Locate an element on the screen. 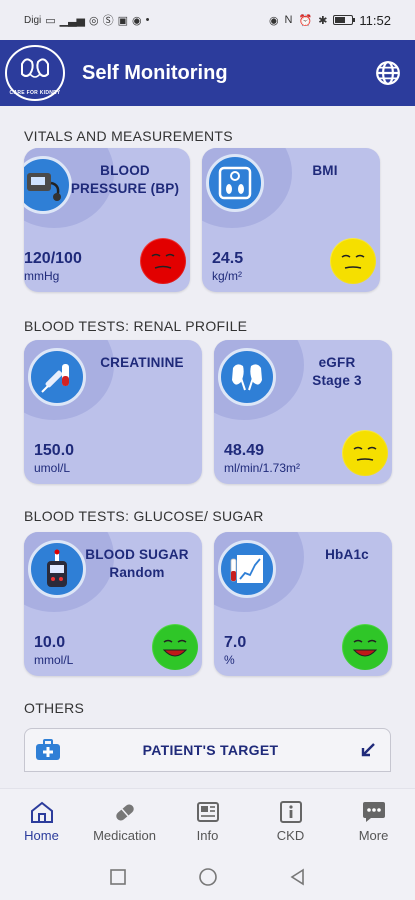 This screenshot has height=900, width=415. card-value: 48.49 is located at coordinates (244, 450).